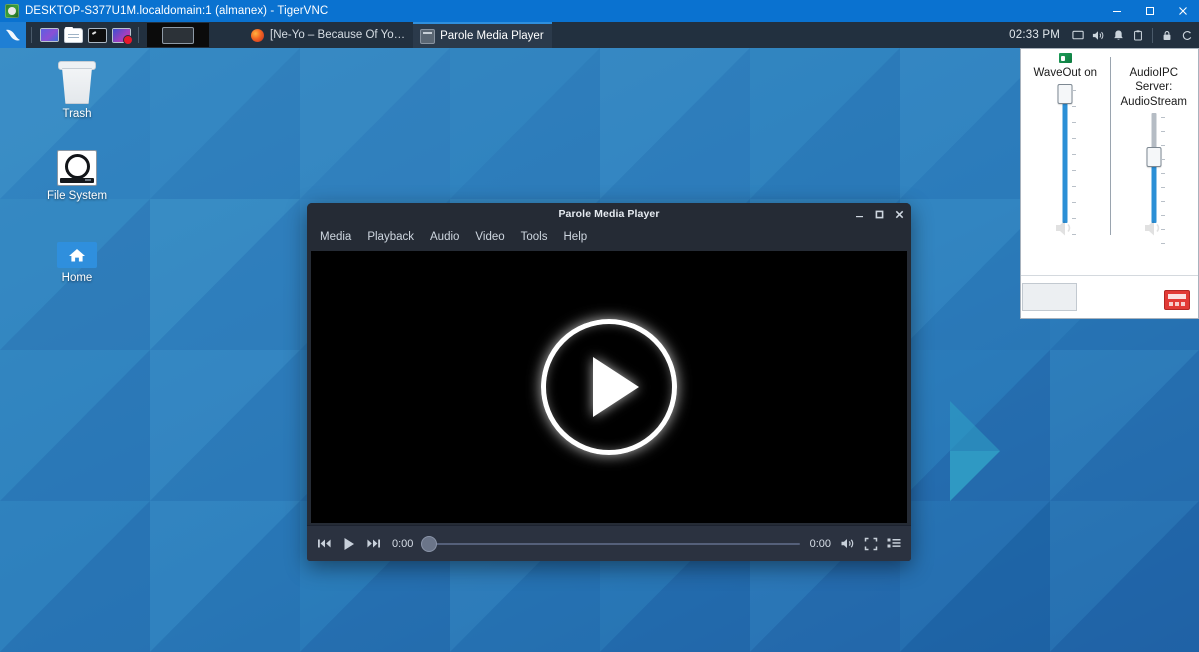 This screenshot has height=652, width=1199. I want to click on parole-menubar: Media Playback Audio Video Tools Help, so click(609, 236).